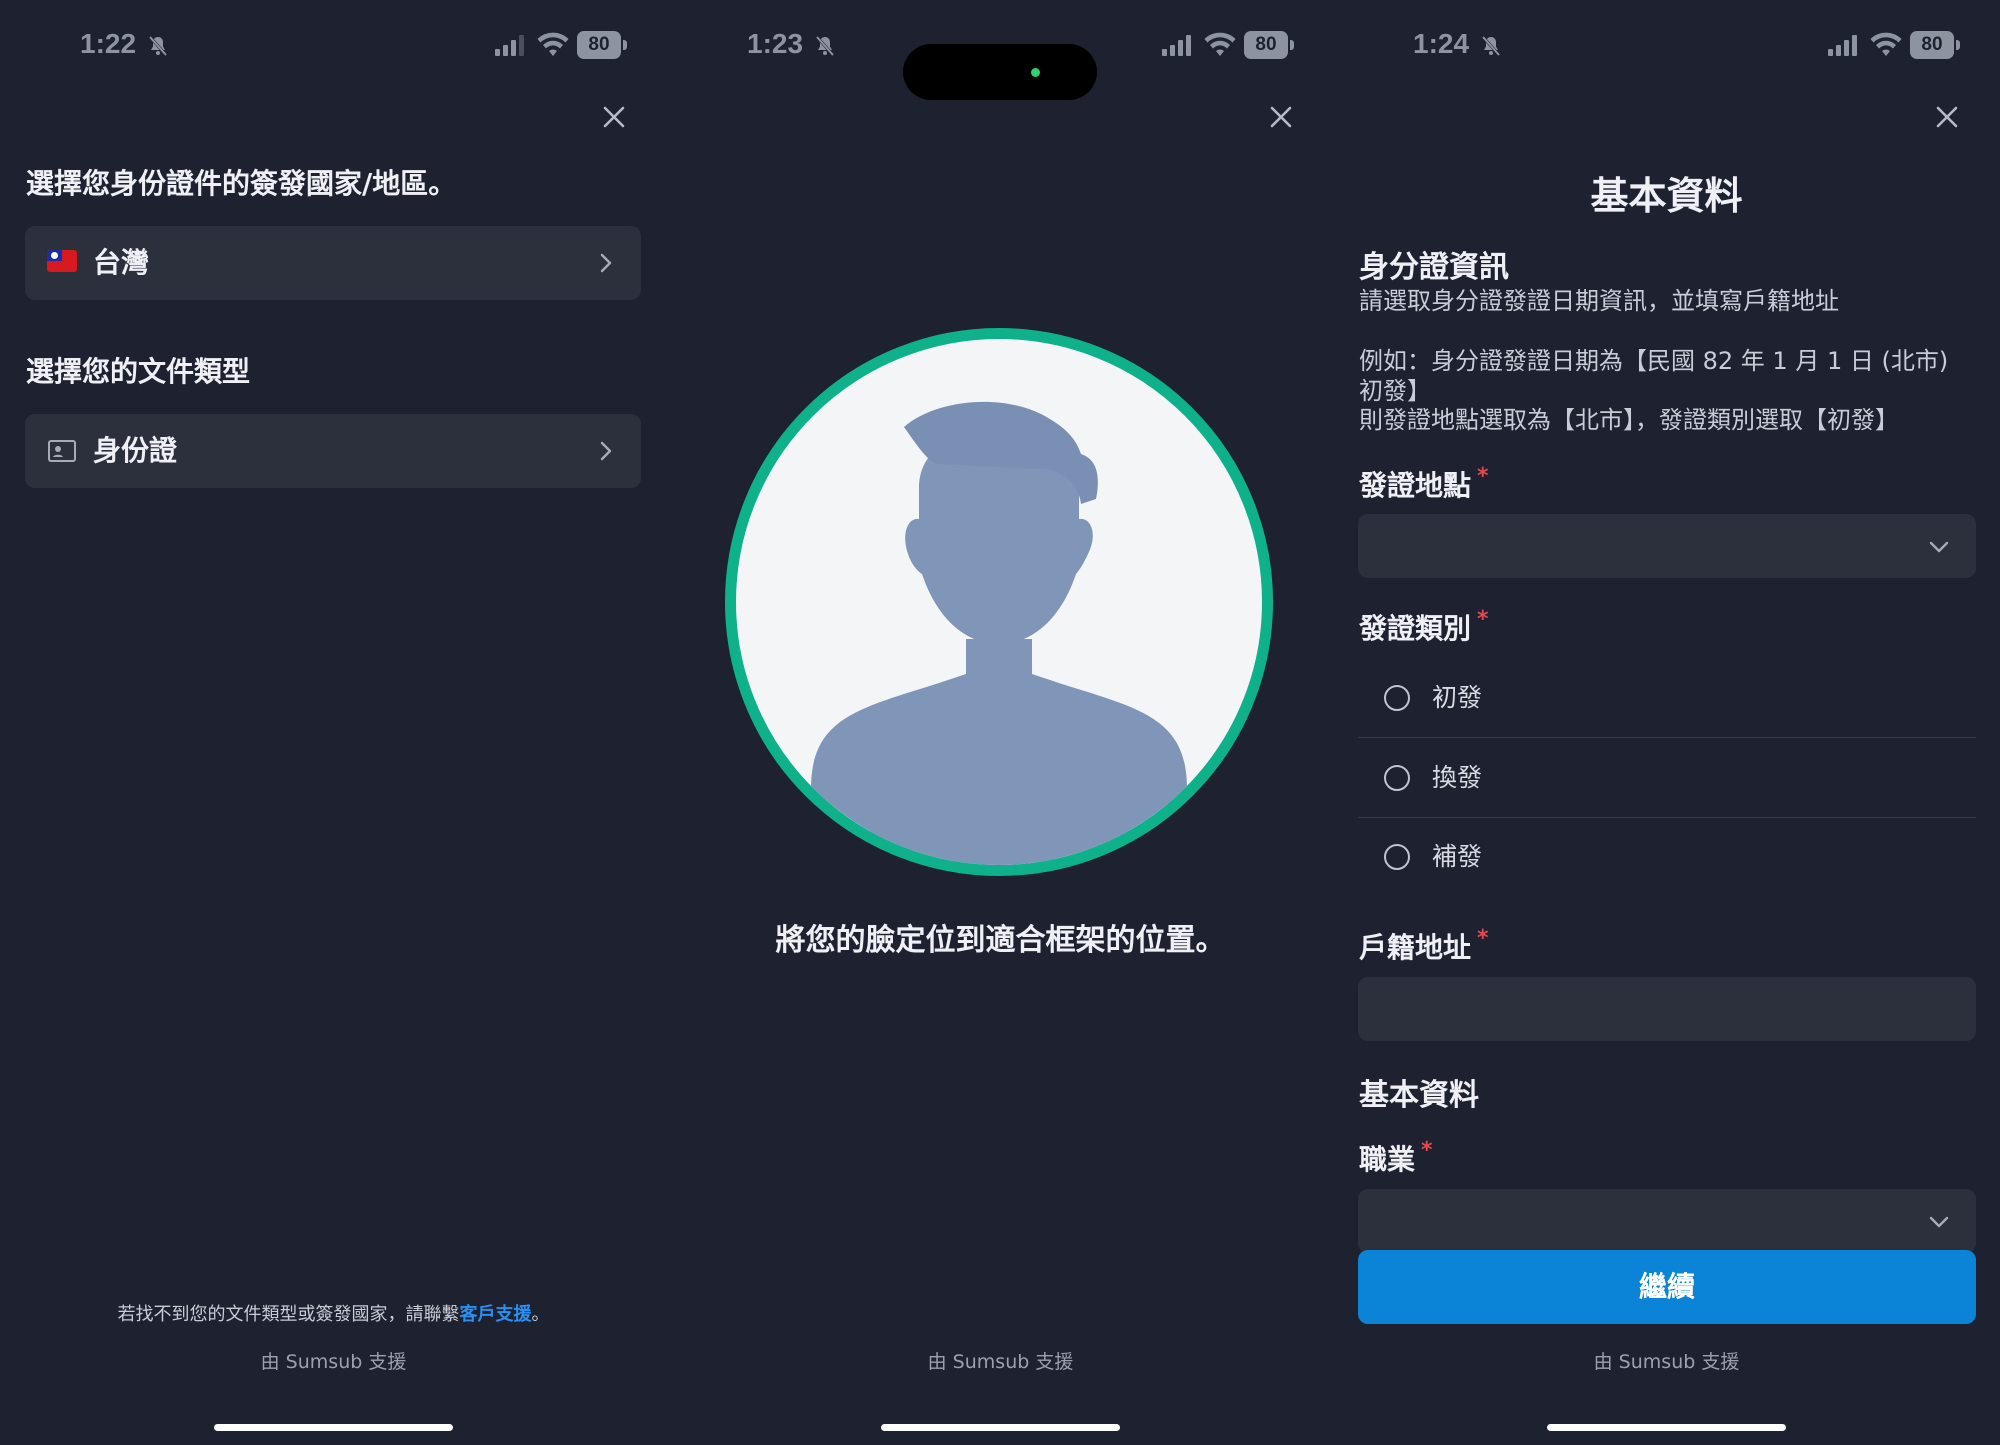 The height and width of the screenshot is (1445, 2000). Describe the element at coordinates (1000, 72) in the screenshot. I see `dynamic-island` at that location.